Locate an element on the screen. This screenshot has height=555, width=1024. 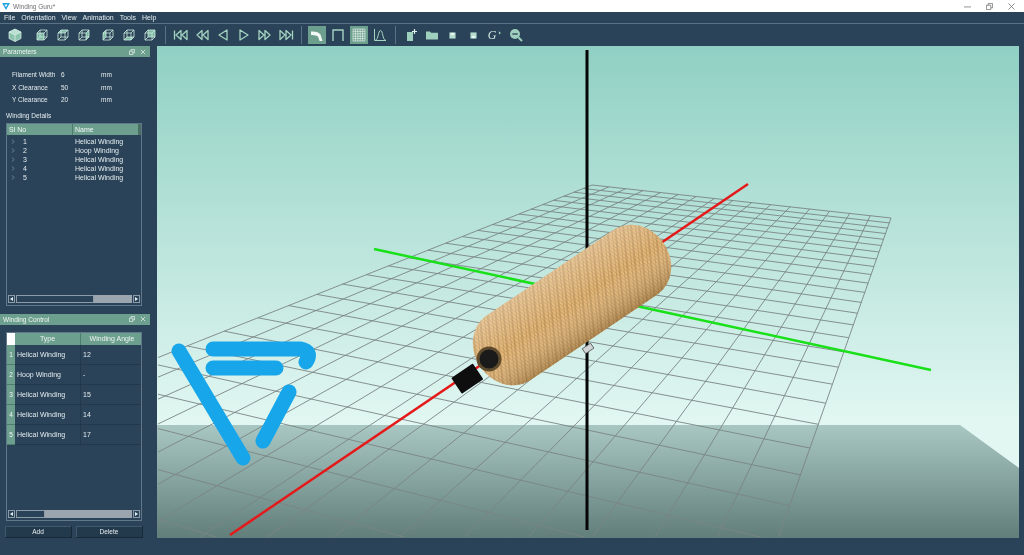
solid-cube-icon is located at coordinates (15, 35).